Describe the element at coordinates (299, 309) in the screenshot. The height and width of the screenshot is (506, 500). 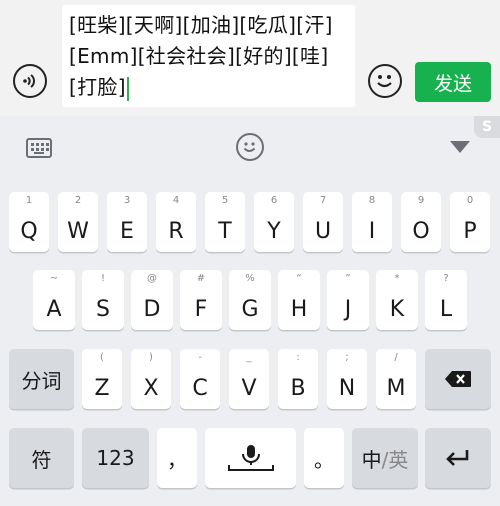
I see `key-primary-label: H` at that location.